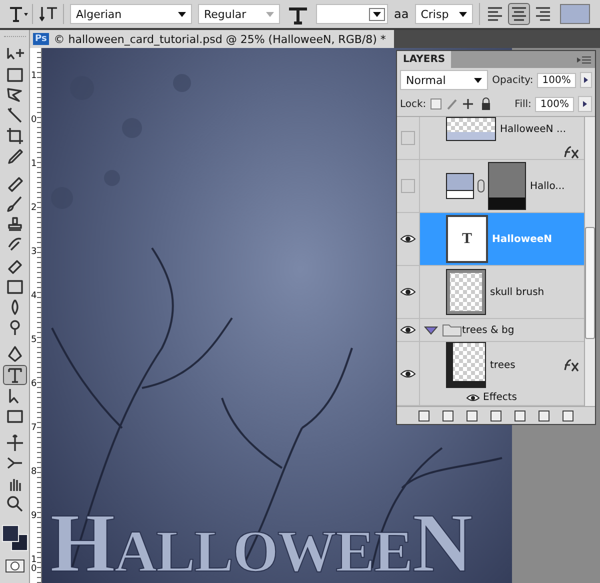 The height and width of the screenshot is (583, 600). Describe the element at coordinates (460, 186) in the screenshot. I see `adjustment-thumbnail` at that location.